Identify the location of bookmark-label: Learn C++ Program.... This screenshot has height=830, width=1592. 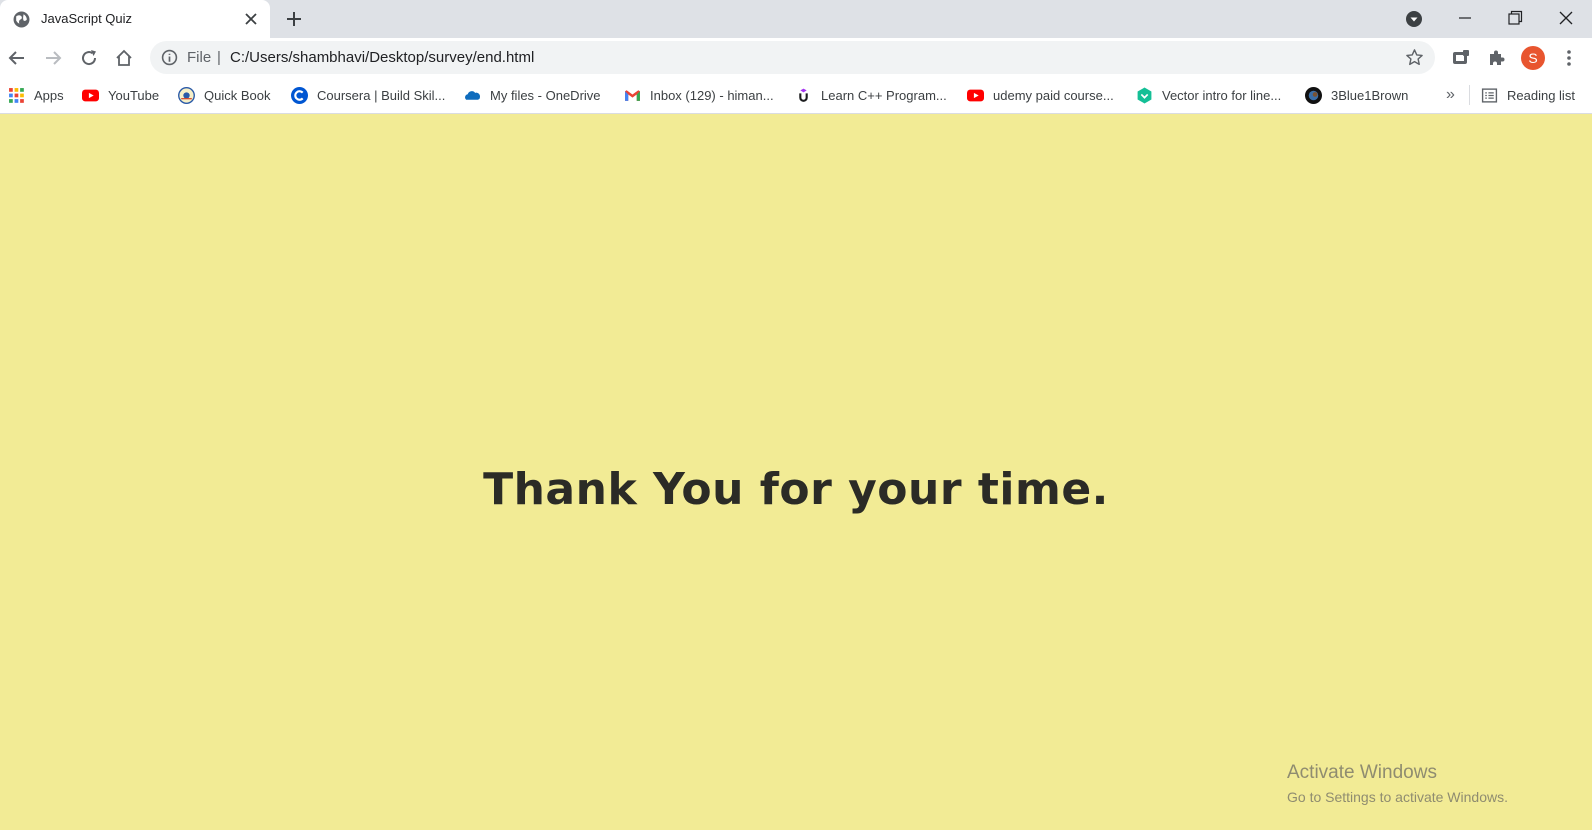
(884, 95).